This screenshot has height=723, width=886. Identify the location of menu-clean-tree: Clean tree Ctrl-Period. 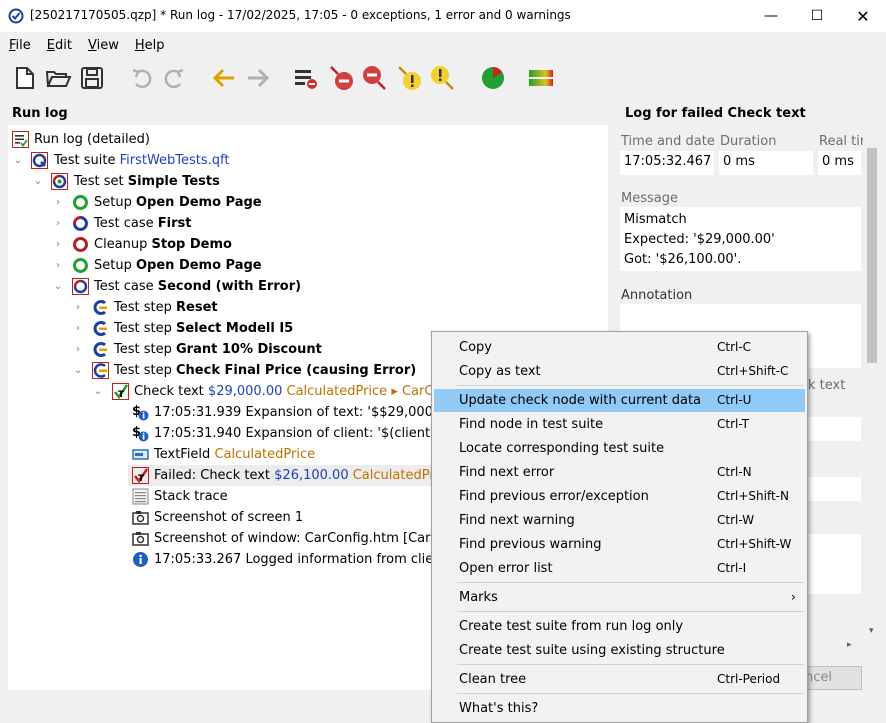
(619, 679).